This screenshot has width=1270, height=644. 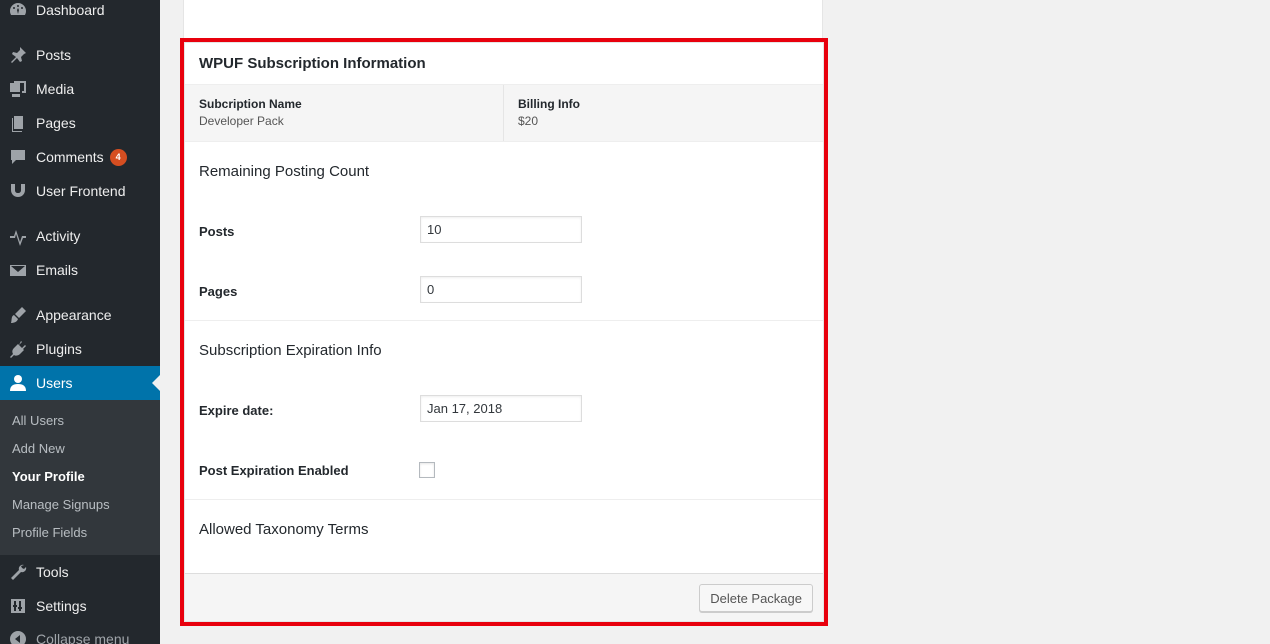 I want to click on sidebar-item-settings: Settings, so click(x=80, y=606).